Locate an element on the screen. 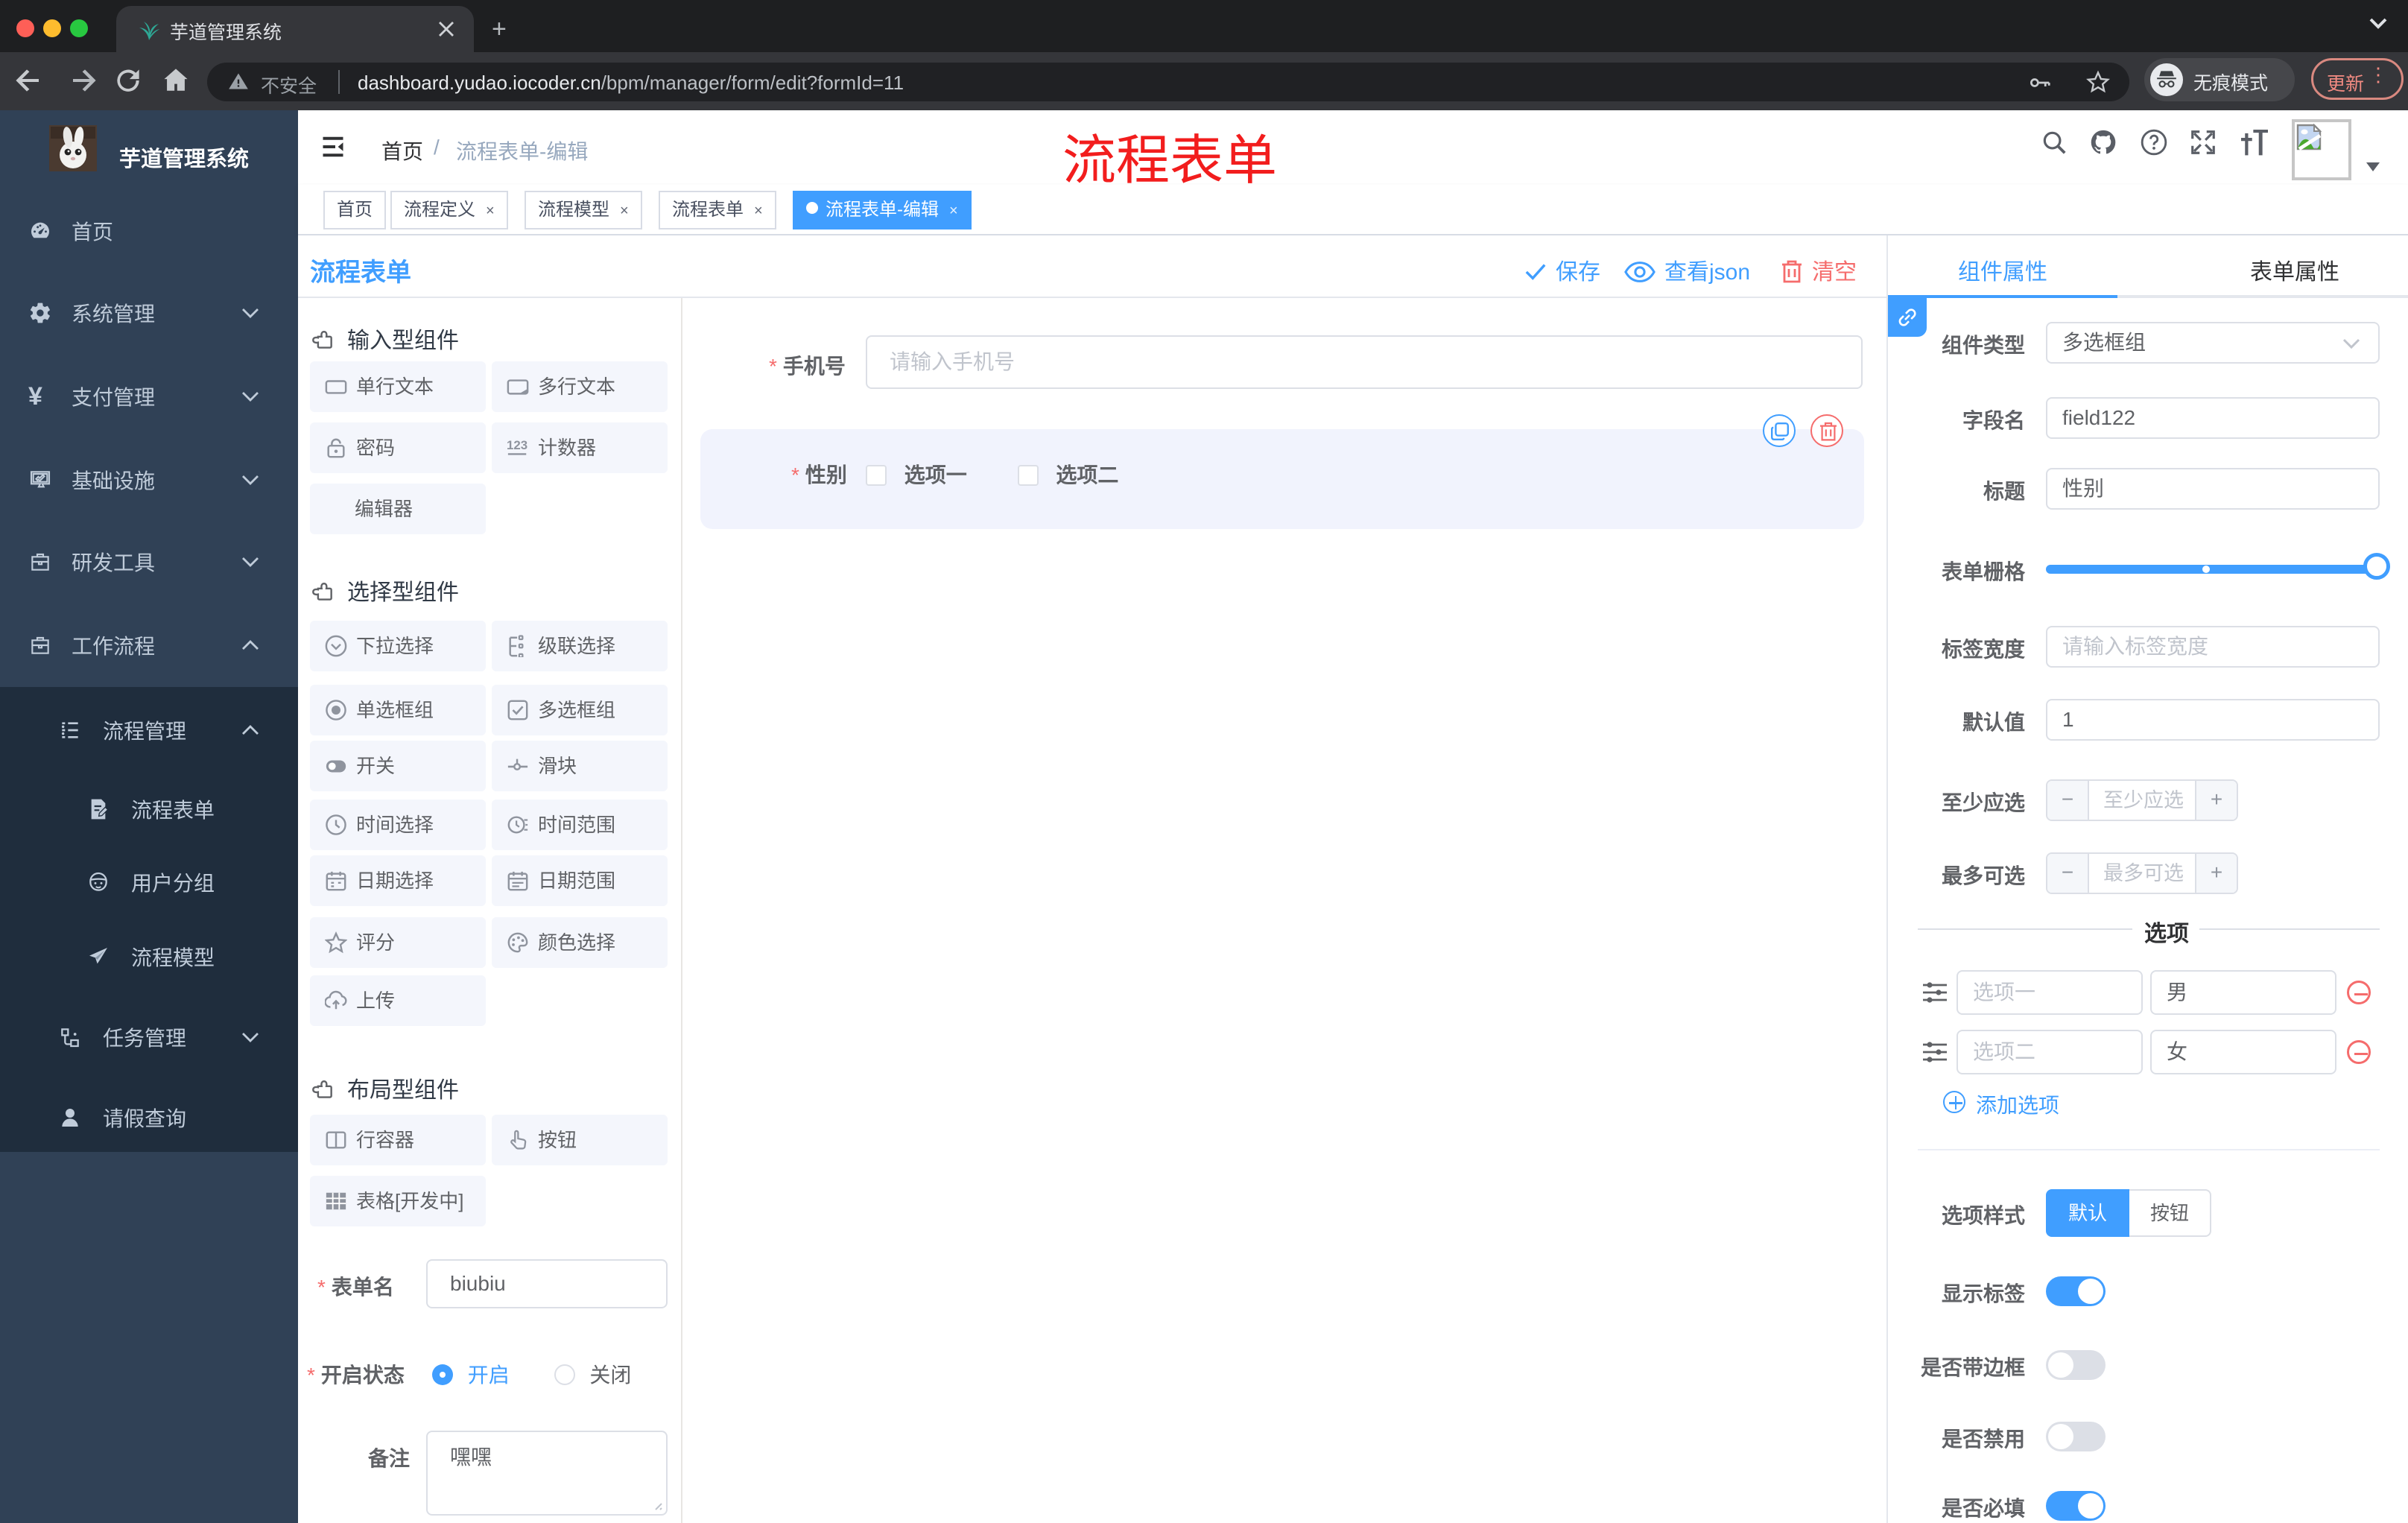  svg-text: 123 is located at coordinates (517, 445).